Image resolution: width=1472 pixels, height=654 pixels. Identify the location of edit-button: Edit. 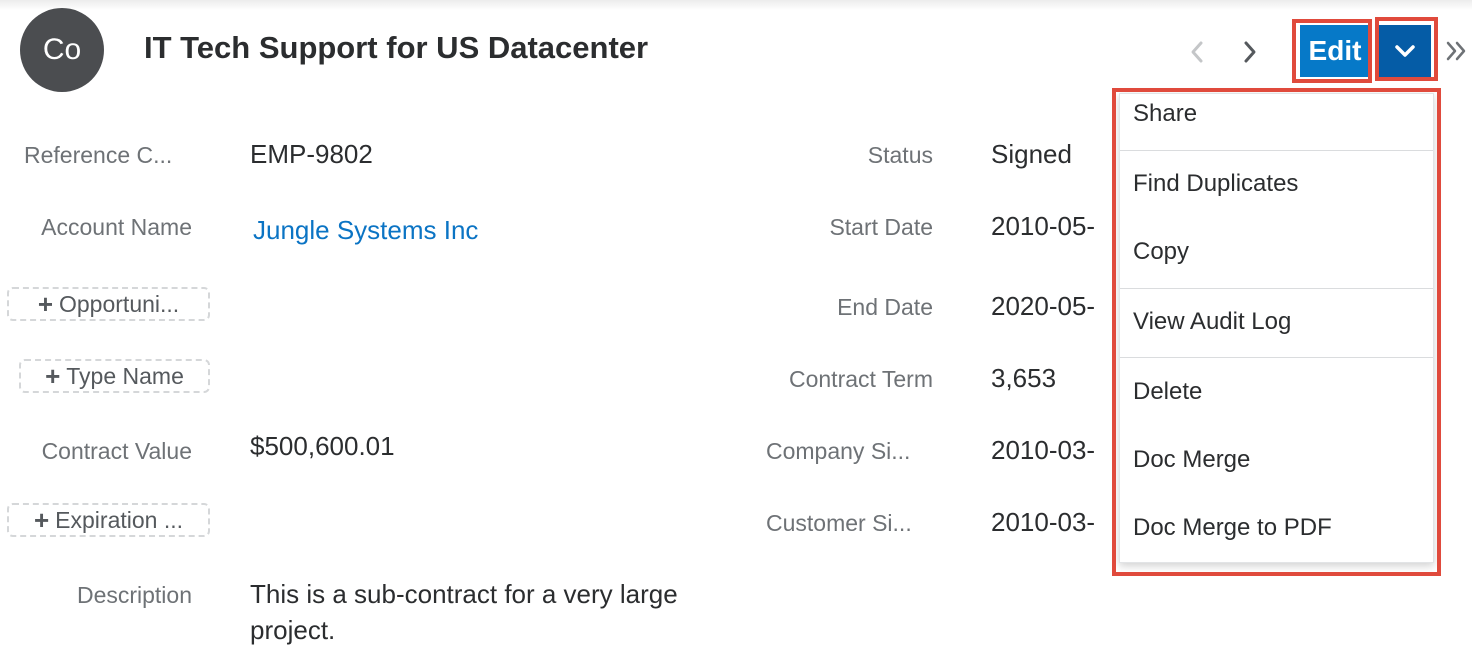
(1335, 51).